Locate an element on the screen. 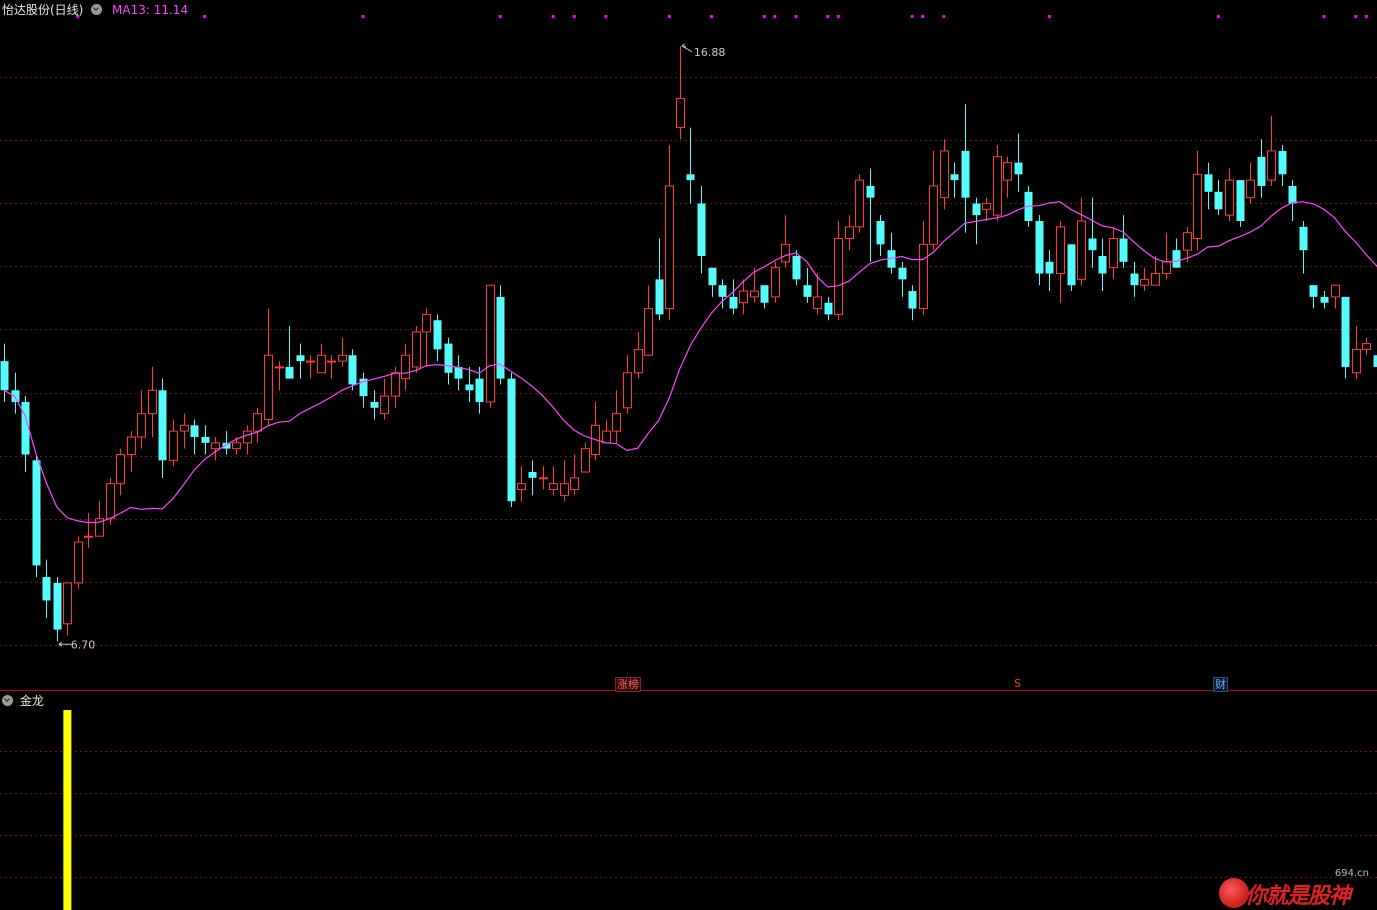 The image size is (1377, 910). s-tag: S is located at coordinates (1017, 683).